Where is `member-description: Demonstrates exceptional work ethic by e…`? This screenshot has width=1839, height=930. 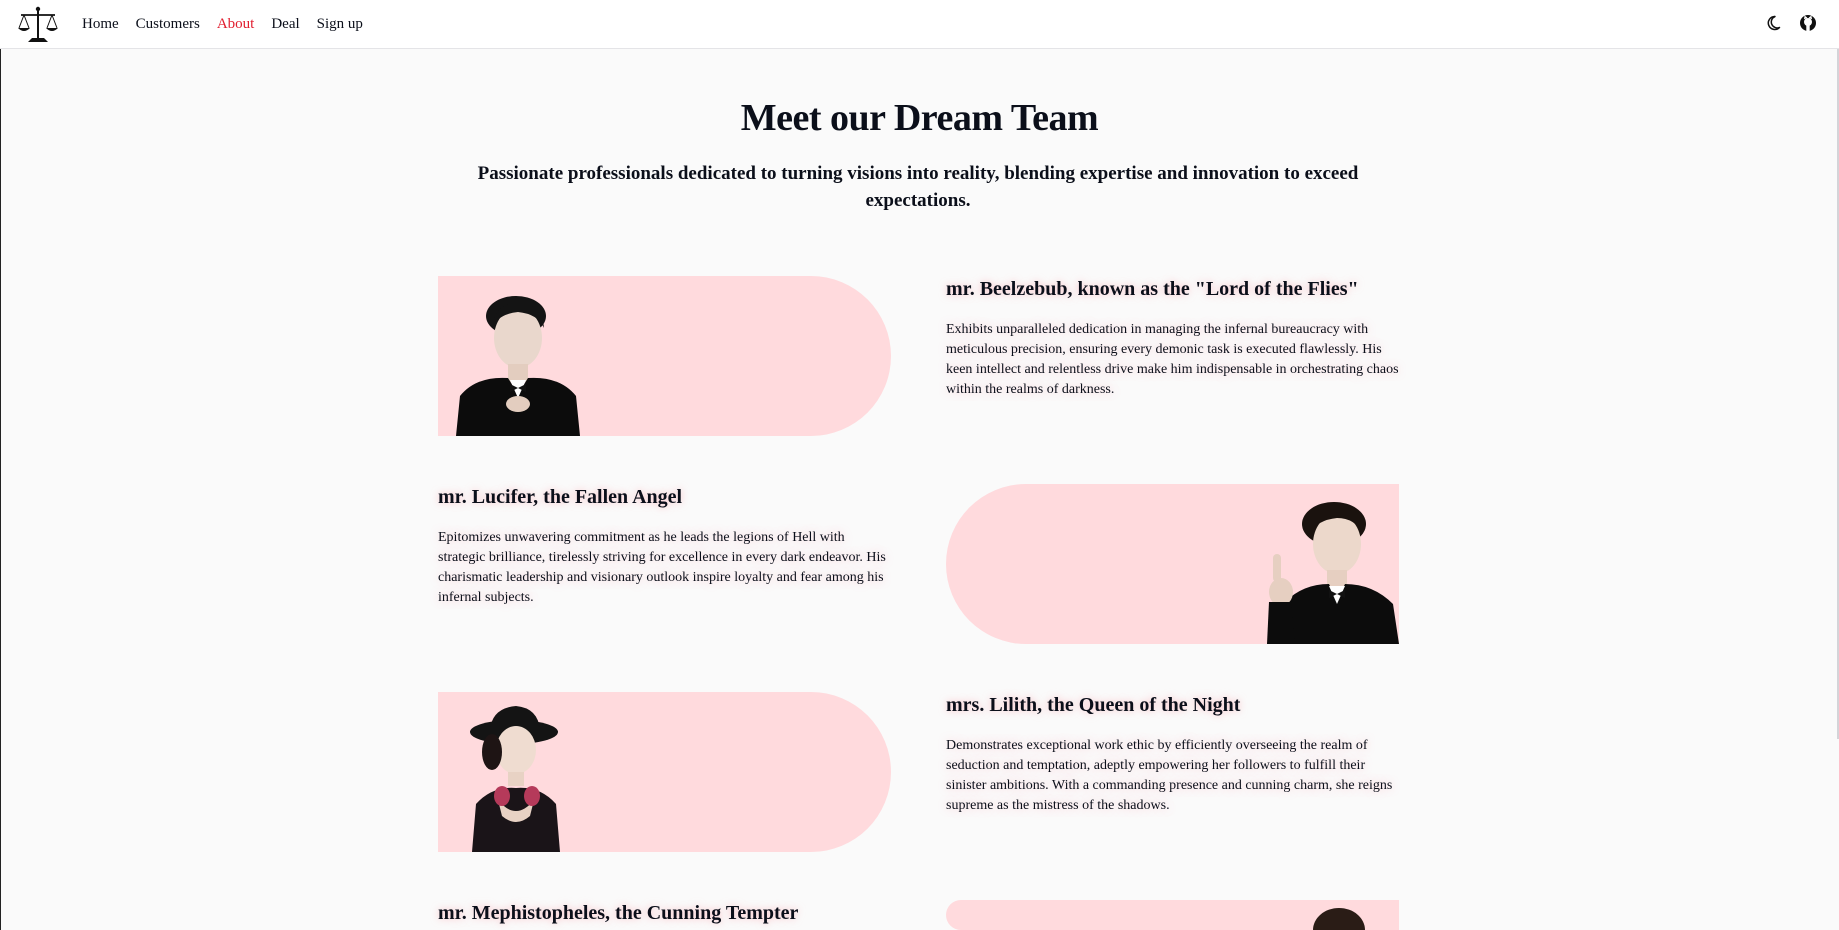 member-description: Demonstrates exceptional work ethic by e… is located at coordinates (1169, 775).